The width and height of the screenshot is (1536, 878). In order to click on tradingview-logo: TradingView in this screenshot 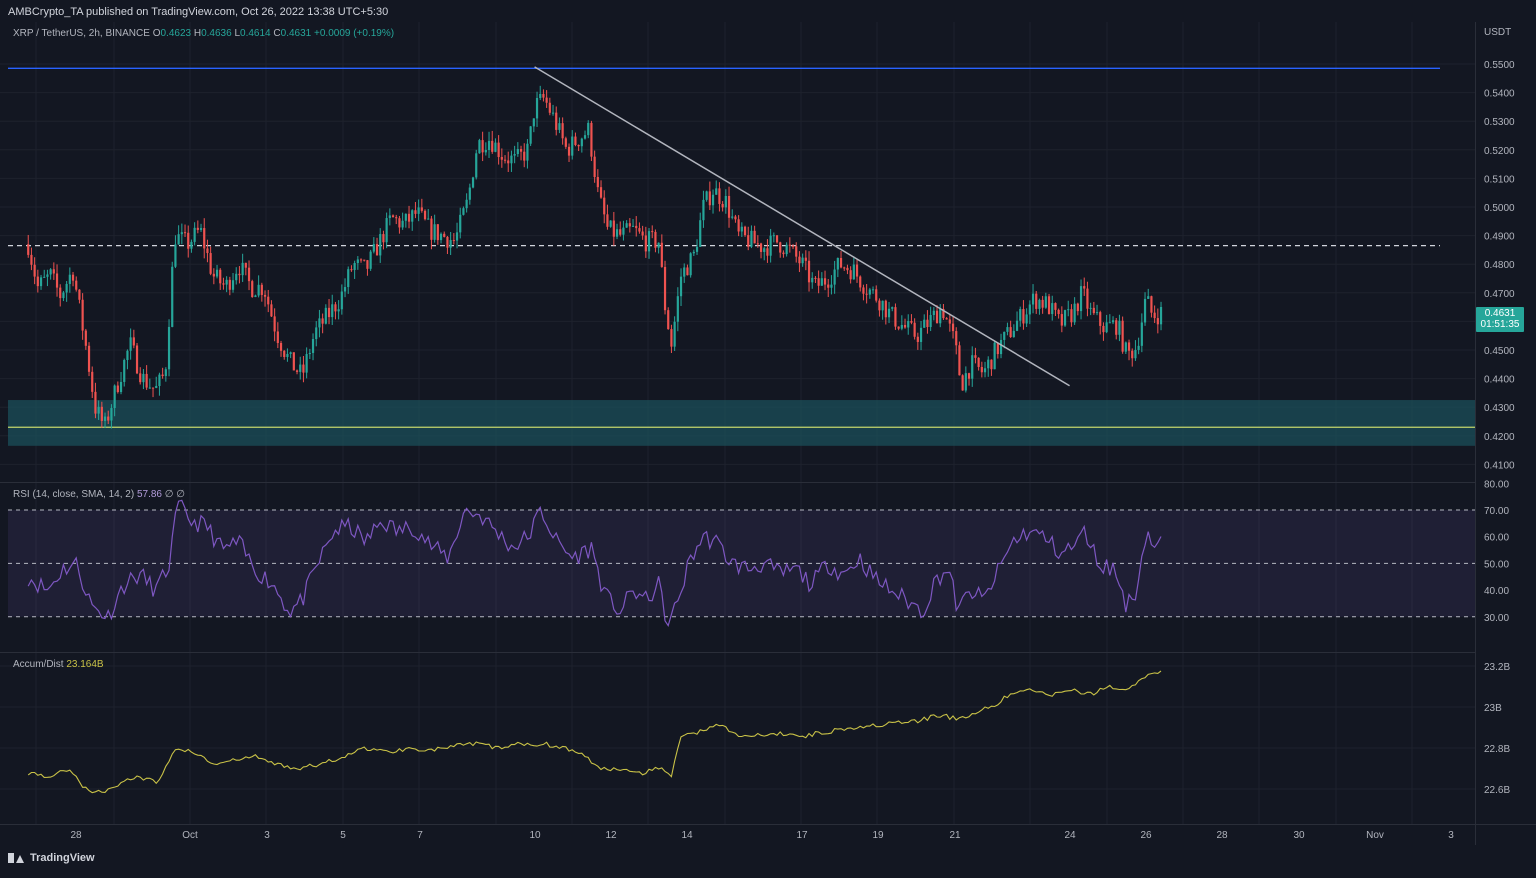, I will do `click(51, 858)`.